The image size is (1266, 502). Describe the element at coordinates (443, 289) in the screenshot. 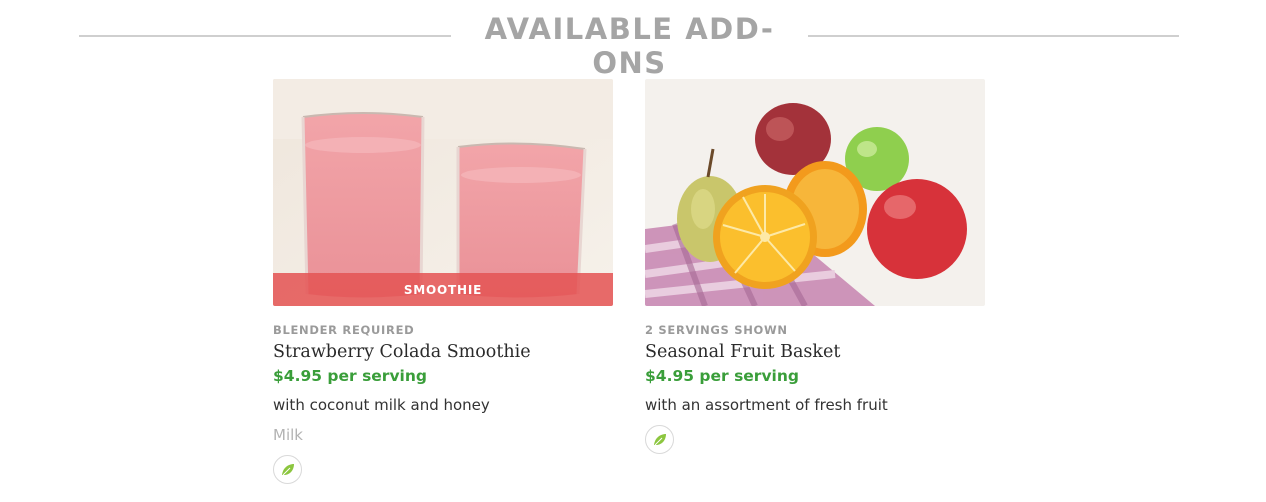

I see `category-badge: SMOOTHIE` at that location.